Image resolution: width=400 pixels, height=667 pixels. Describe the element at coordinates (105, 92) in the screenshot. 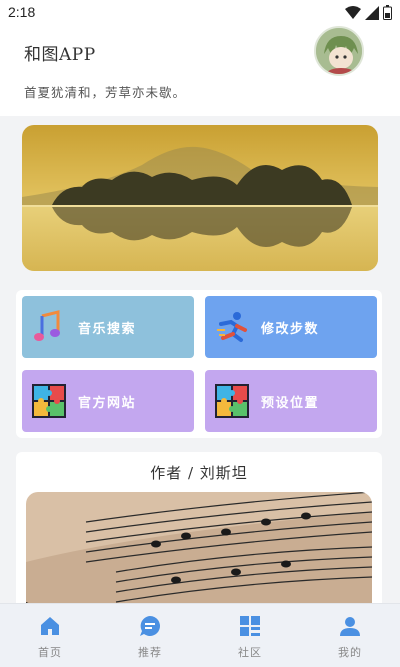

I see `app-subtitle: 首夏犹清和，芳草亦未歇。` at that location.